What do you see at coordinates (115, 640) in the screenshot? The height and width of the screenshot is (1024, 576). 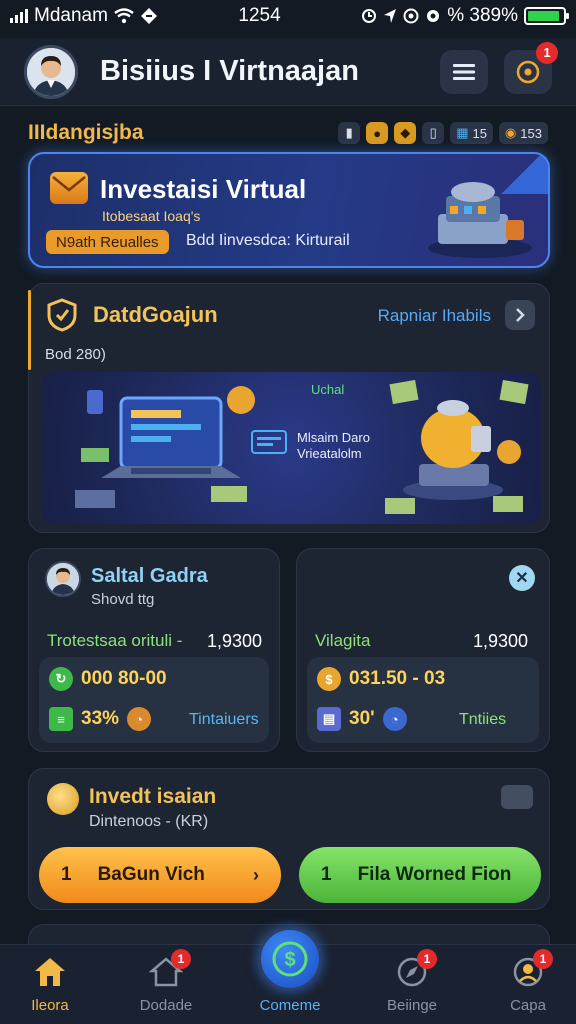 I see `profile-row-label: Trotestsaa orituli -` at bounding box center [115, 640].